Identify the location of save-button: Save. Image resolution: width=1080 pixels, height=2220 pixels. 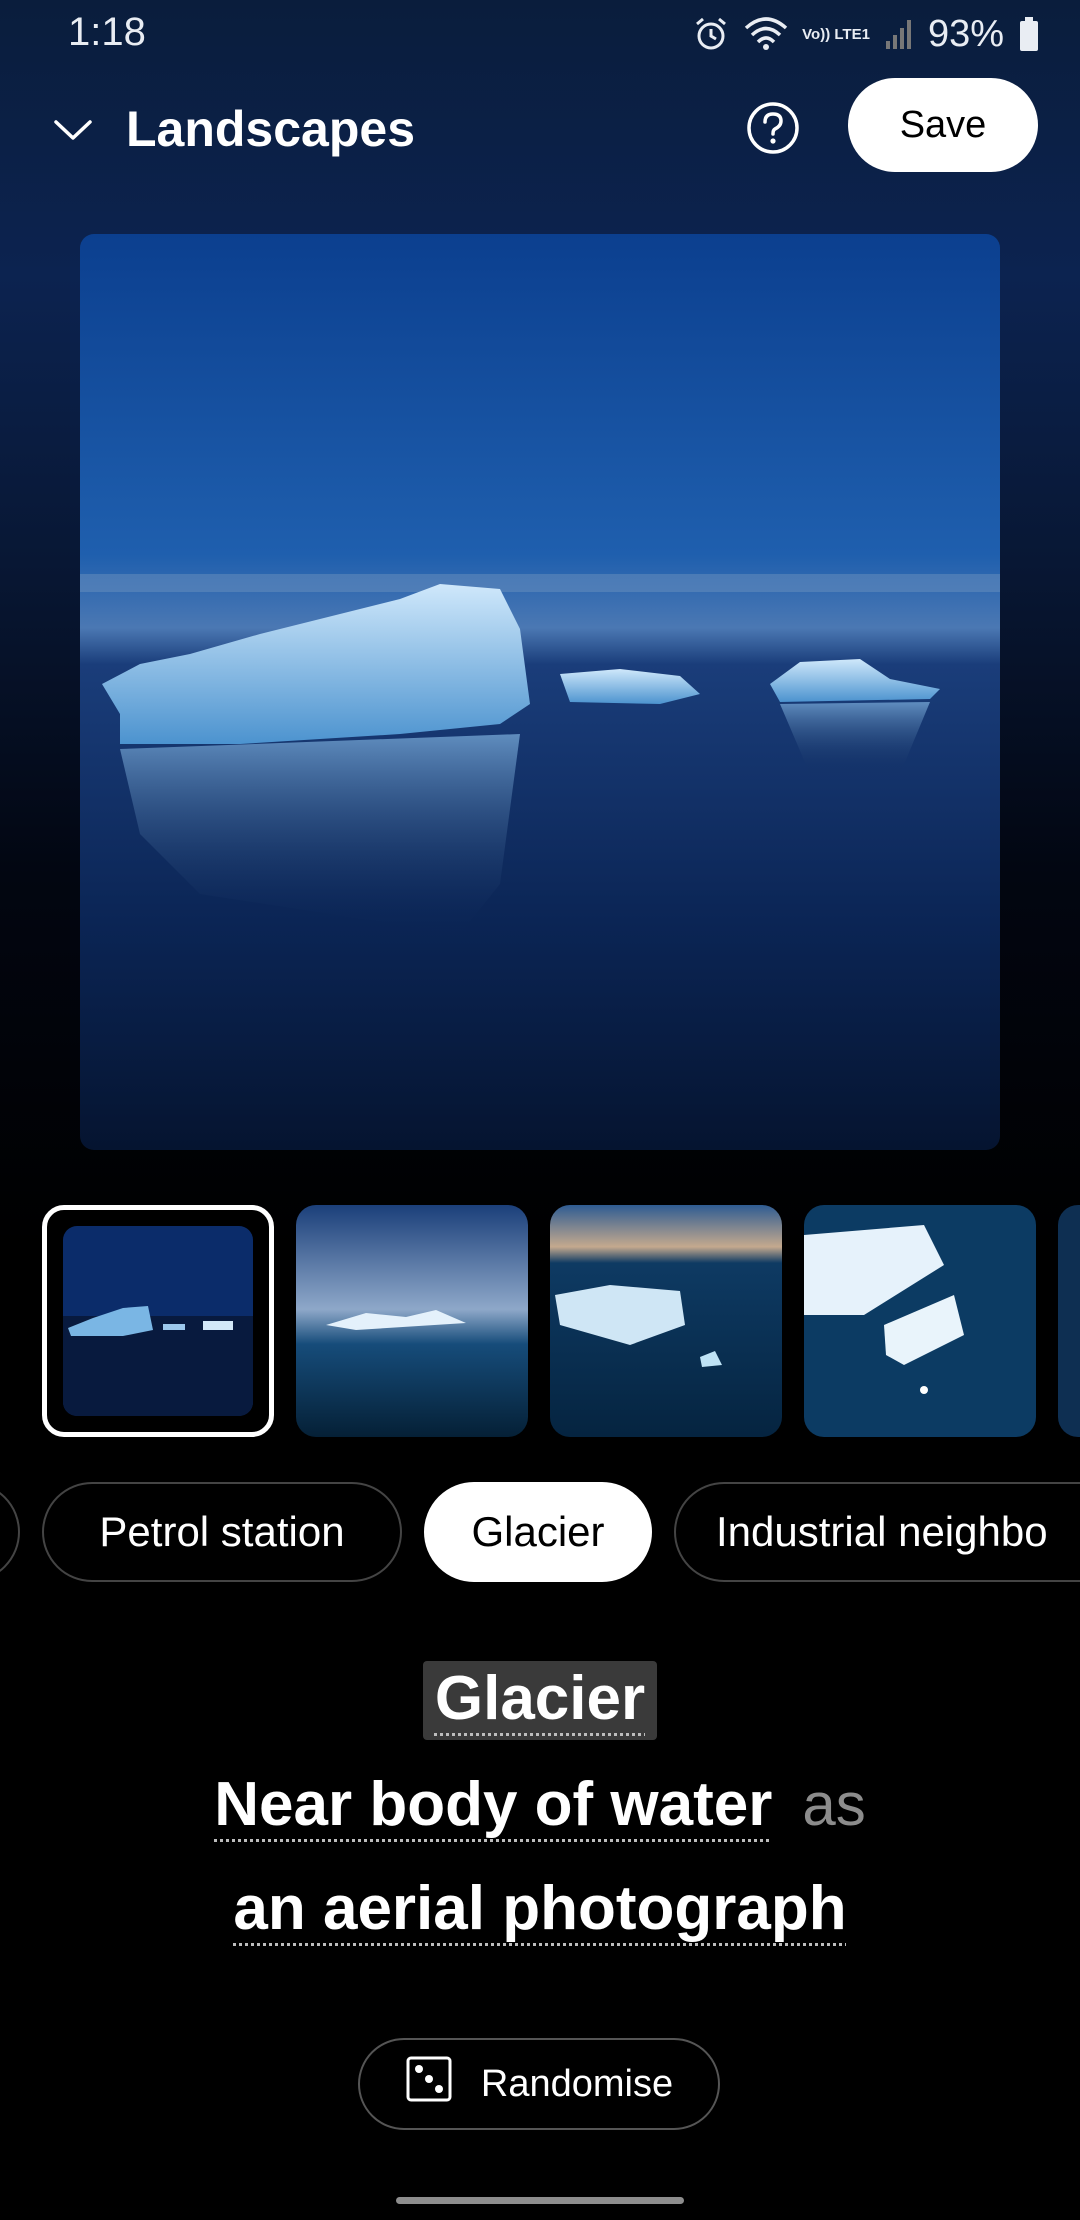
(943, 125).